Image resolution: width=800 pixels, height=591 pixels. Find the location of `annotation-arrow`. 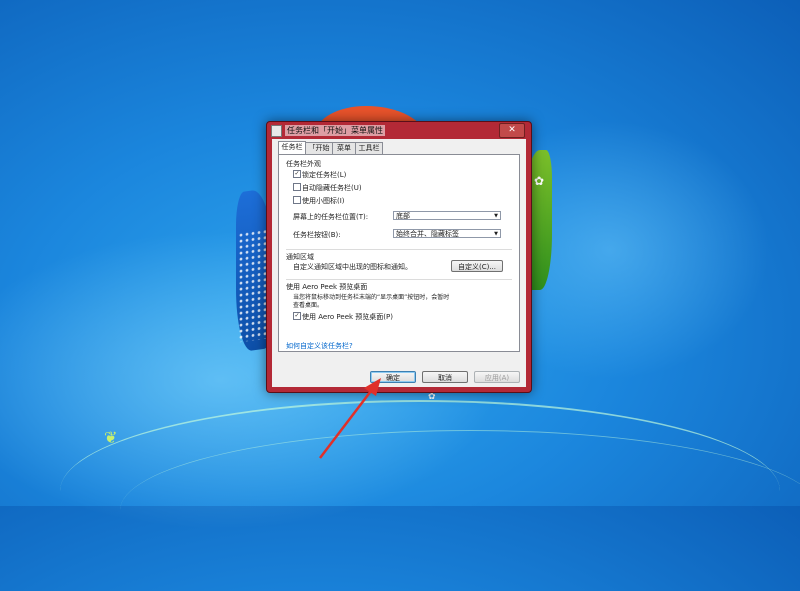

annotation-arrow is located at coordinates (350, 418).